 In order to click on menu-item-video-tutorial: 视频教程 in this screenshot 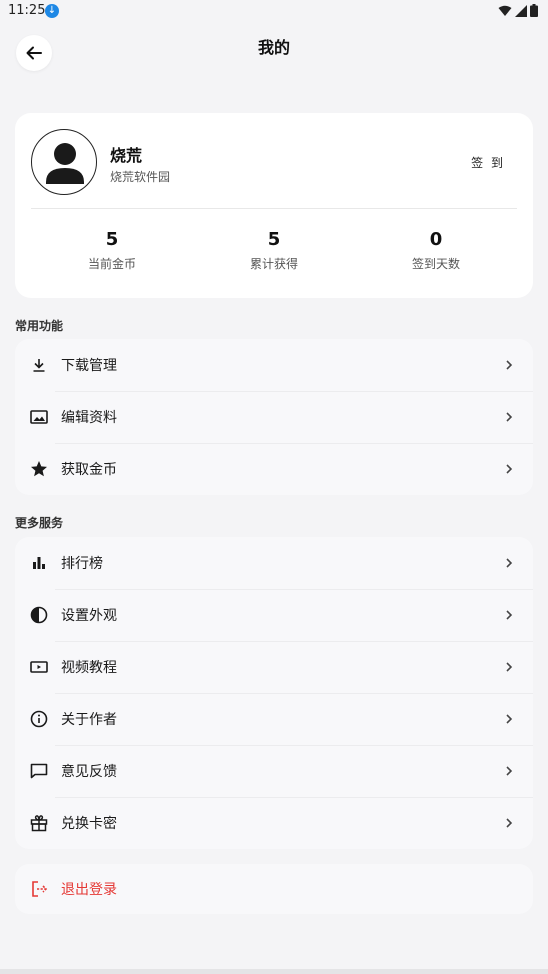, I will do `click(274, 667)`.